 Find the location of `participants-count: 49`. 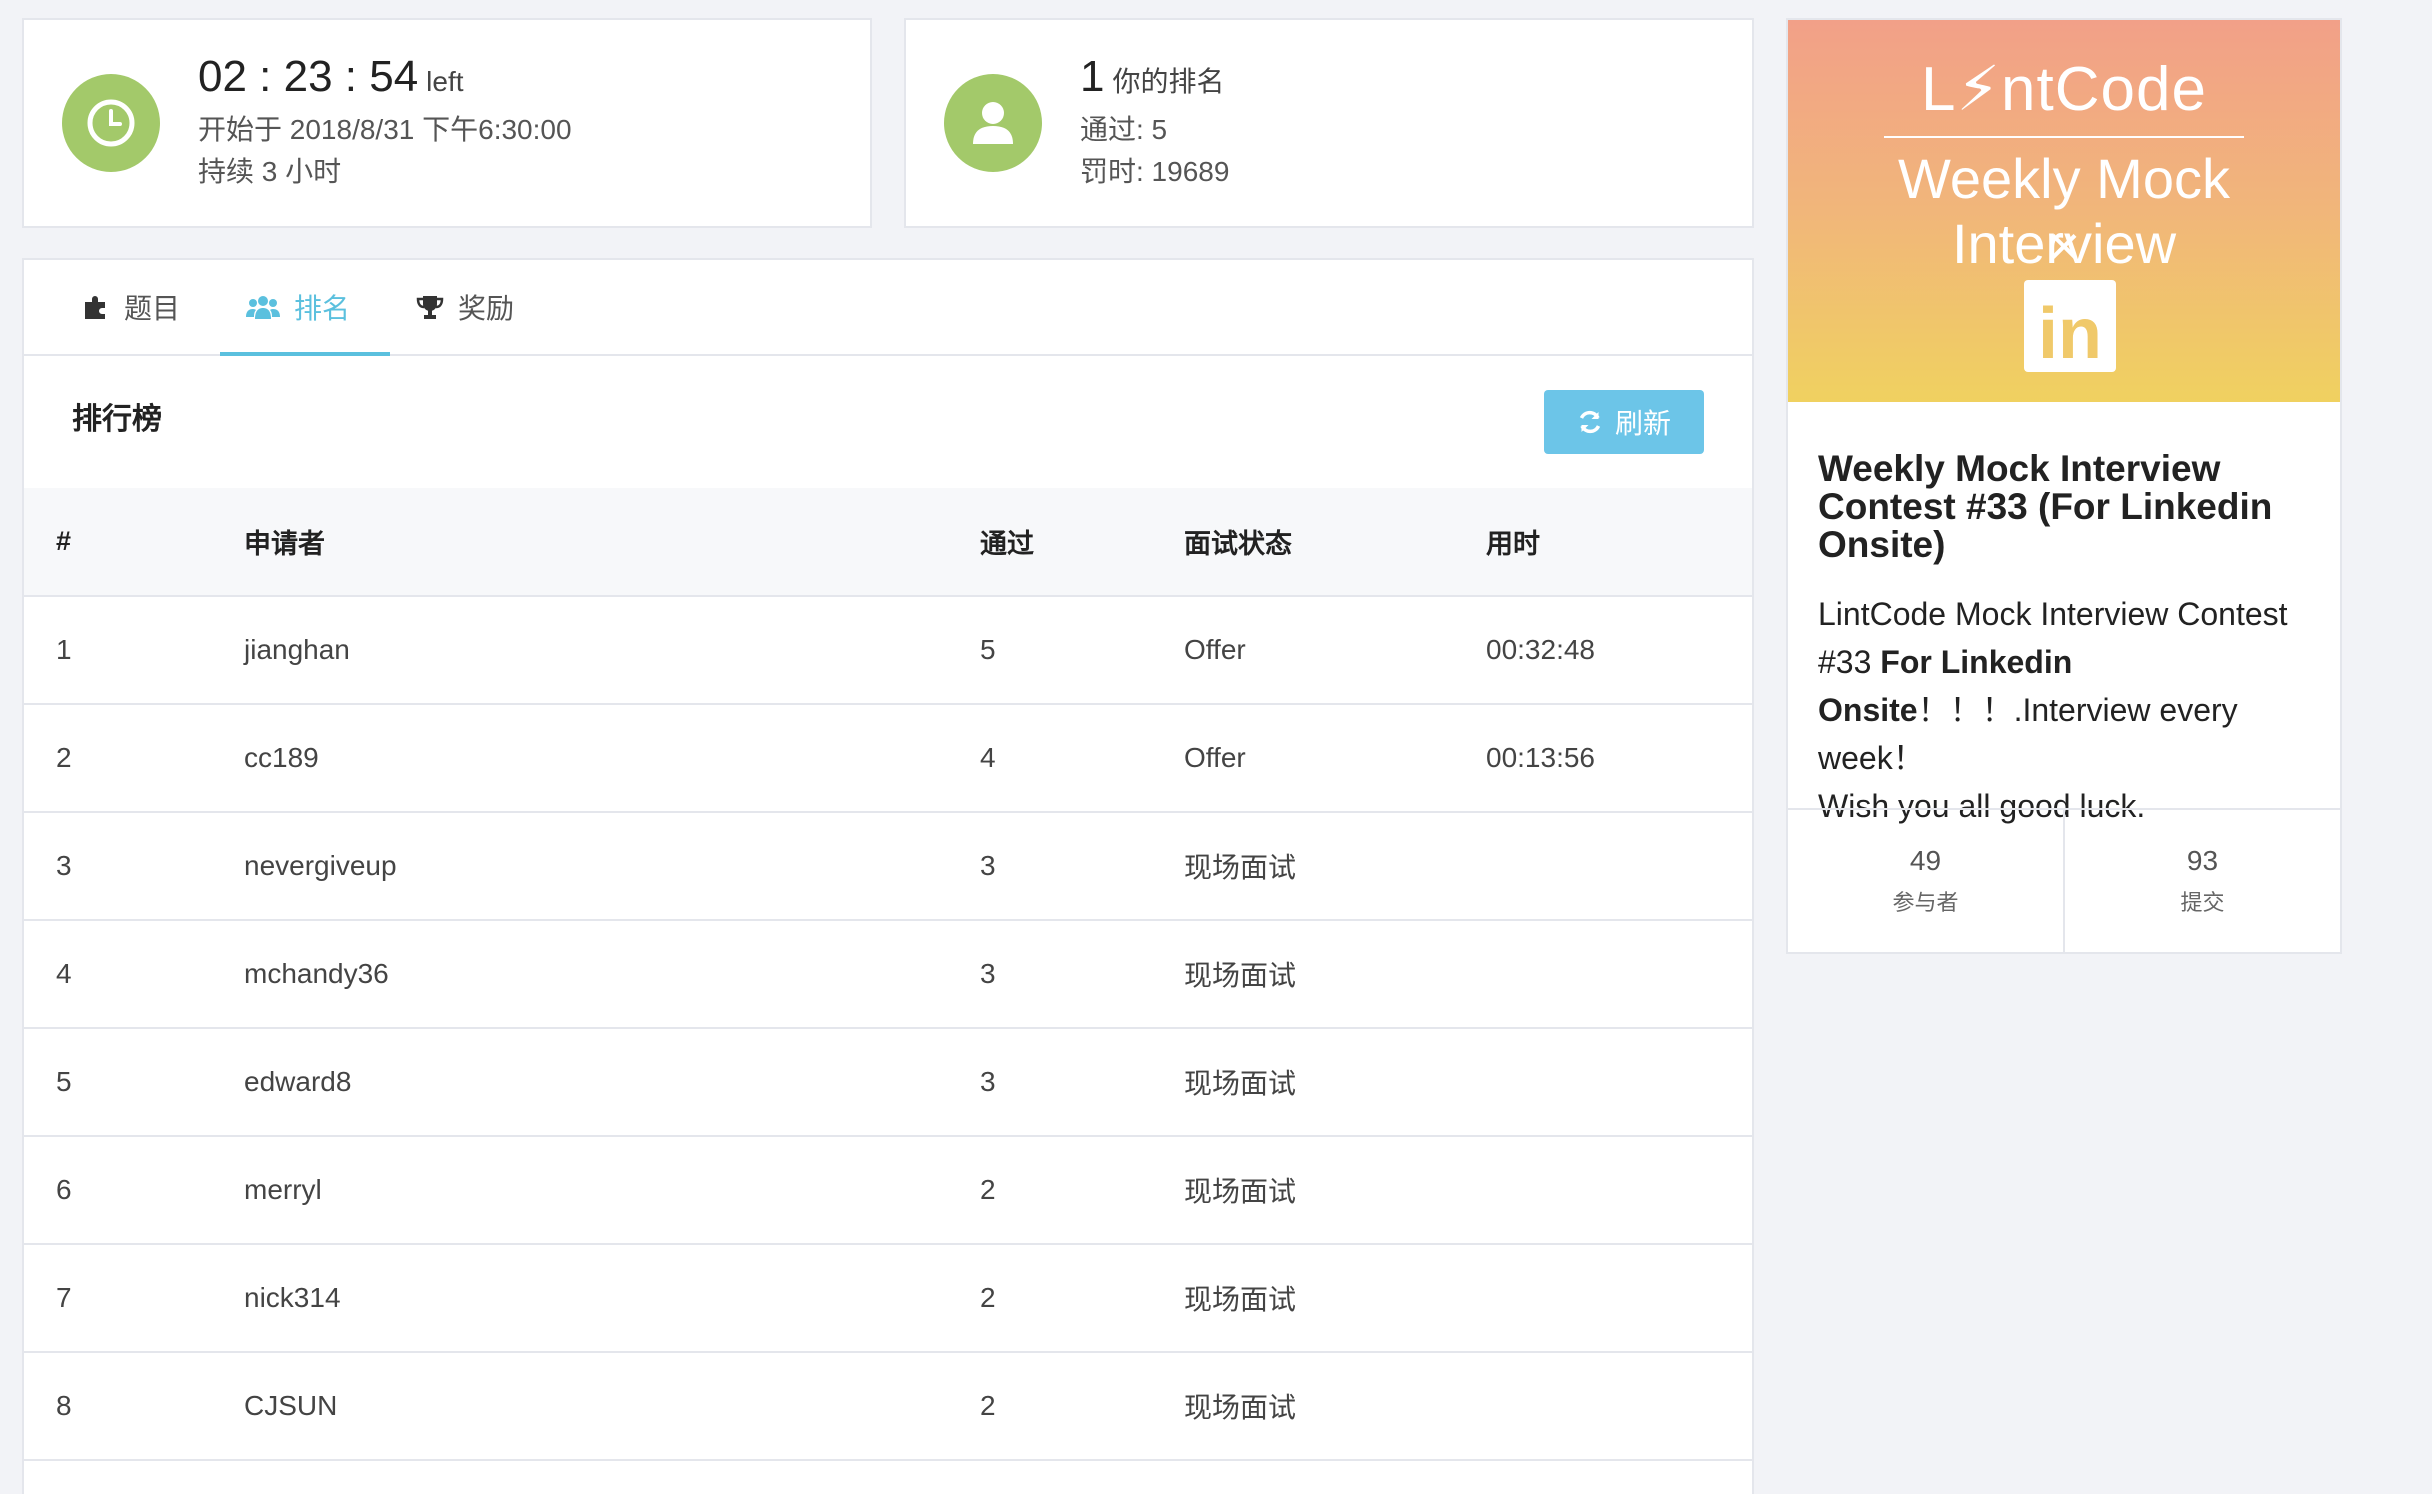

participants-count: 49 is located at coordinates (1925, 860).